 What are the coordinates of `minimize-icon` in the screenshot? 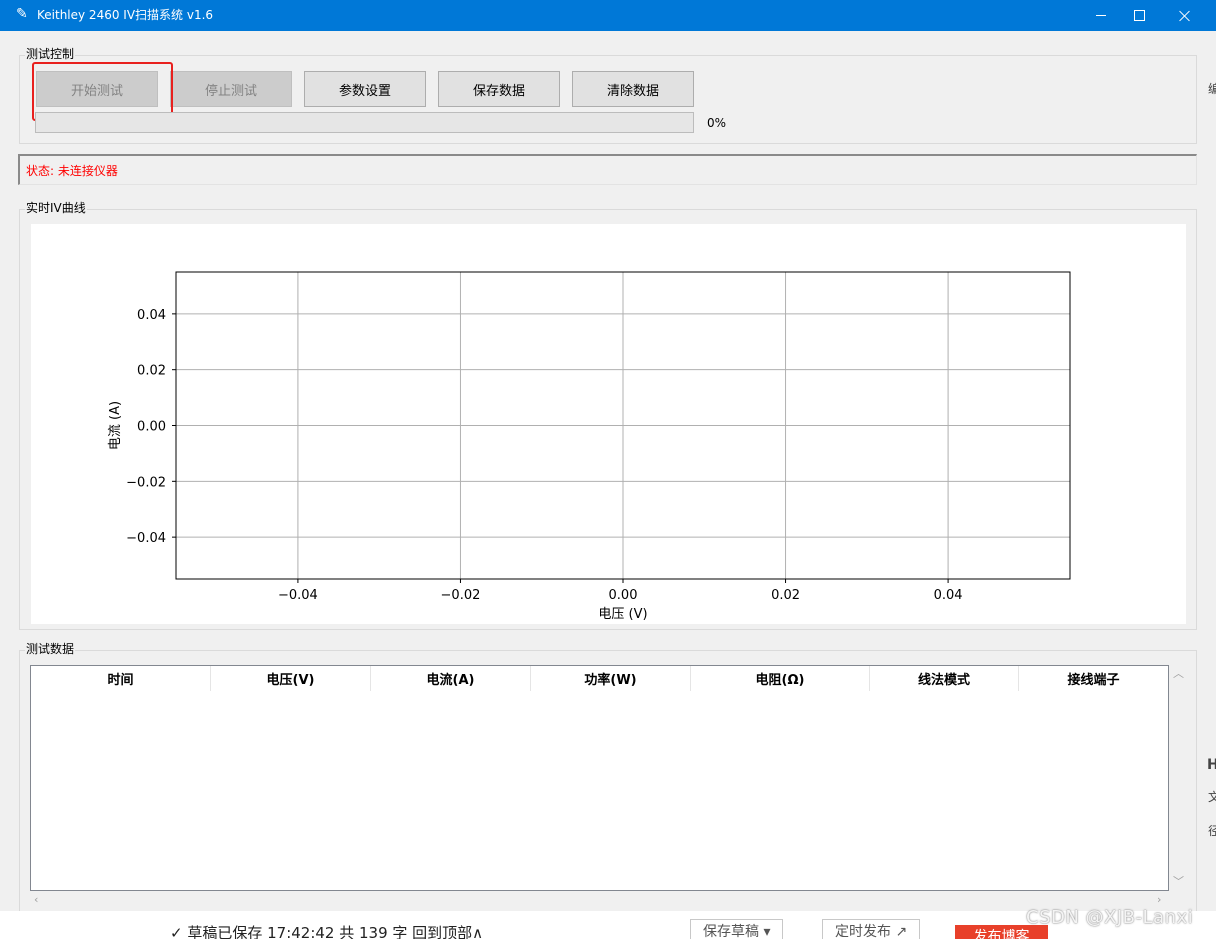 It's located at (1101, 15).